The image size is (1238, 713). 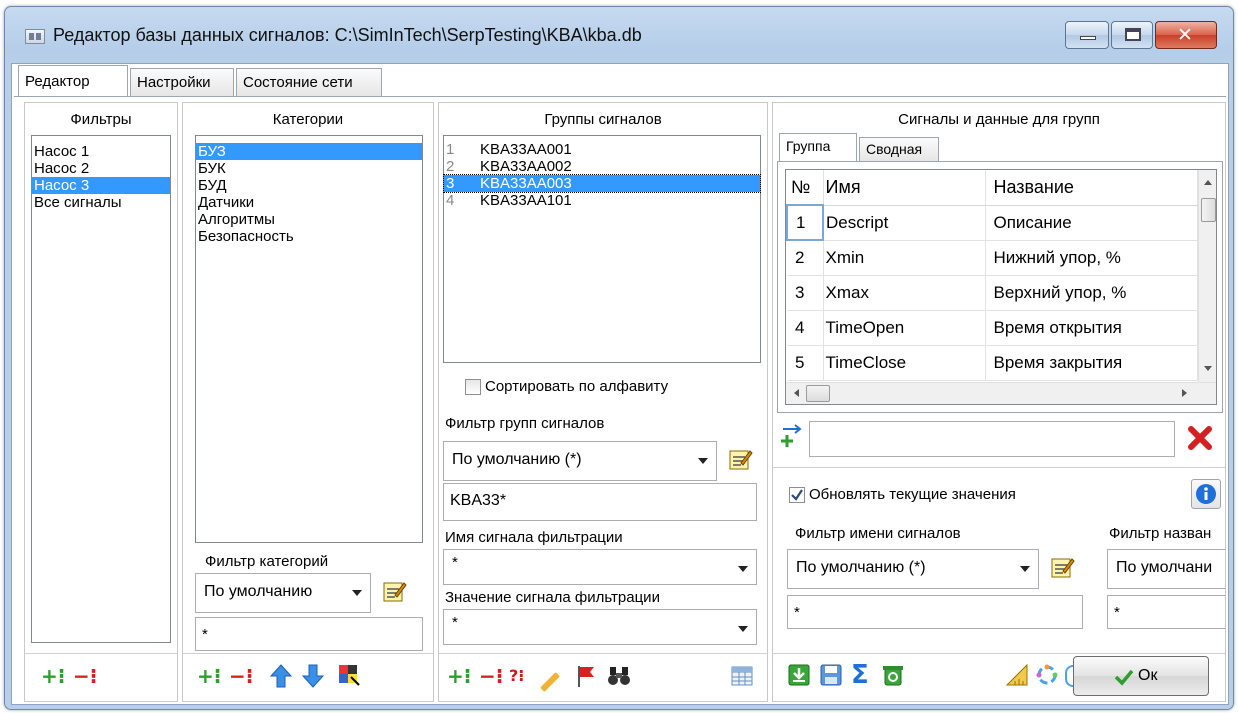 What do you see at coordinates (797, 495) in the screenshot?
I see `update-values-checkbox` at bounding box center [797, 495].